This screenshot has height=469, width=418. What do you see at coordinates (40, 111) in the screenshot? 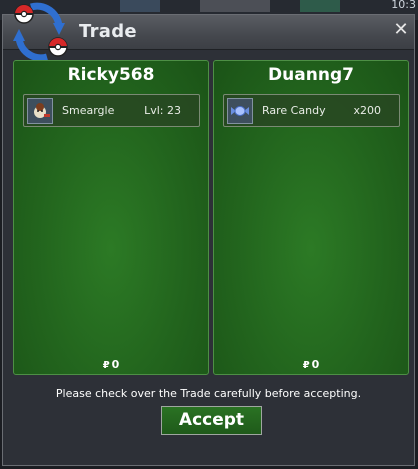
I see `smeargle-pokemon-icon` at bounding box center [40, 111].